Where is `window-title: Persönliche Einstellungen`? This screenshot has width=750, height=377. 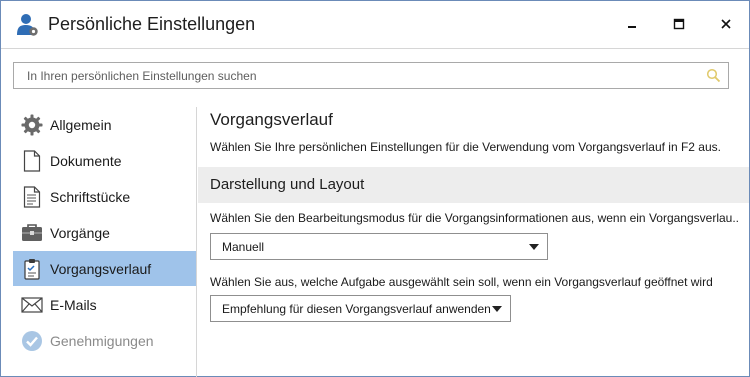
window-title: Persönliche Einstellungen is located at coordinates (152, 24).